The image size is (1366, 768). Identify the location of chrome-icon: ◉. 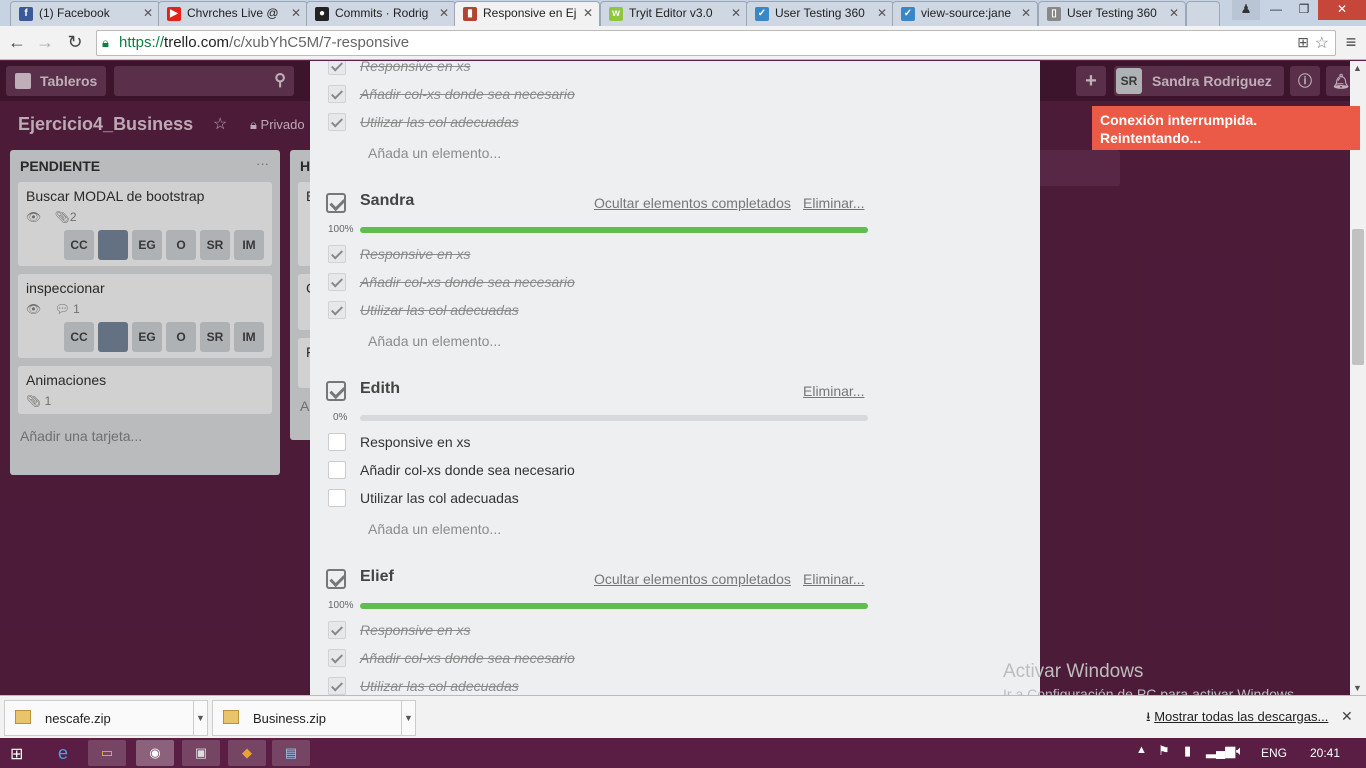
(155, 753).